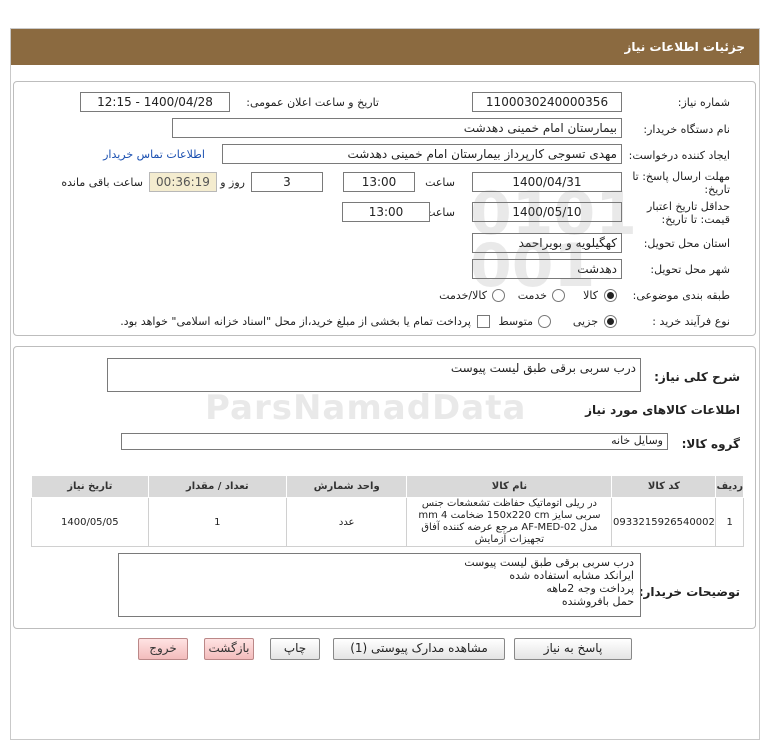 The width and height of the screenshot is (770, 745). I want to click on remaining-label: ساعت باقی مانده, so click(102, 182).